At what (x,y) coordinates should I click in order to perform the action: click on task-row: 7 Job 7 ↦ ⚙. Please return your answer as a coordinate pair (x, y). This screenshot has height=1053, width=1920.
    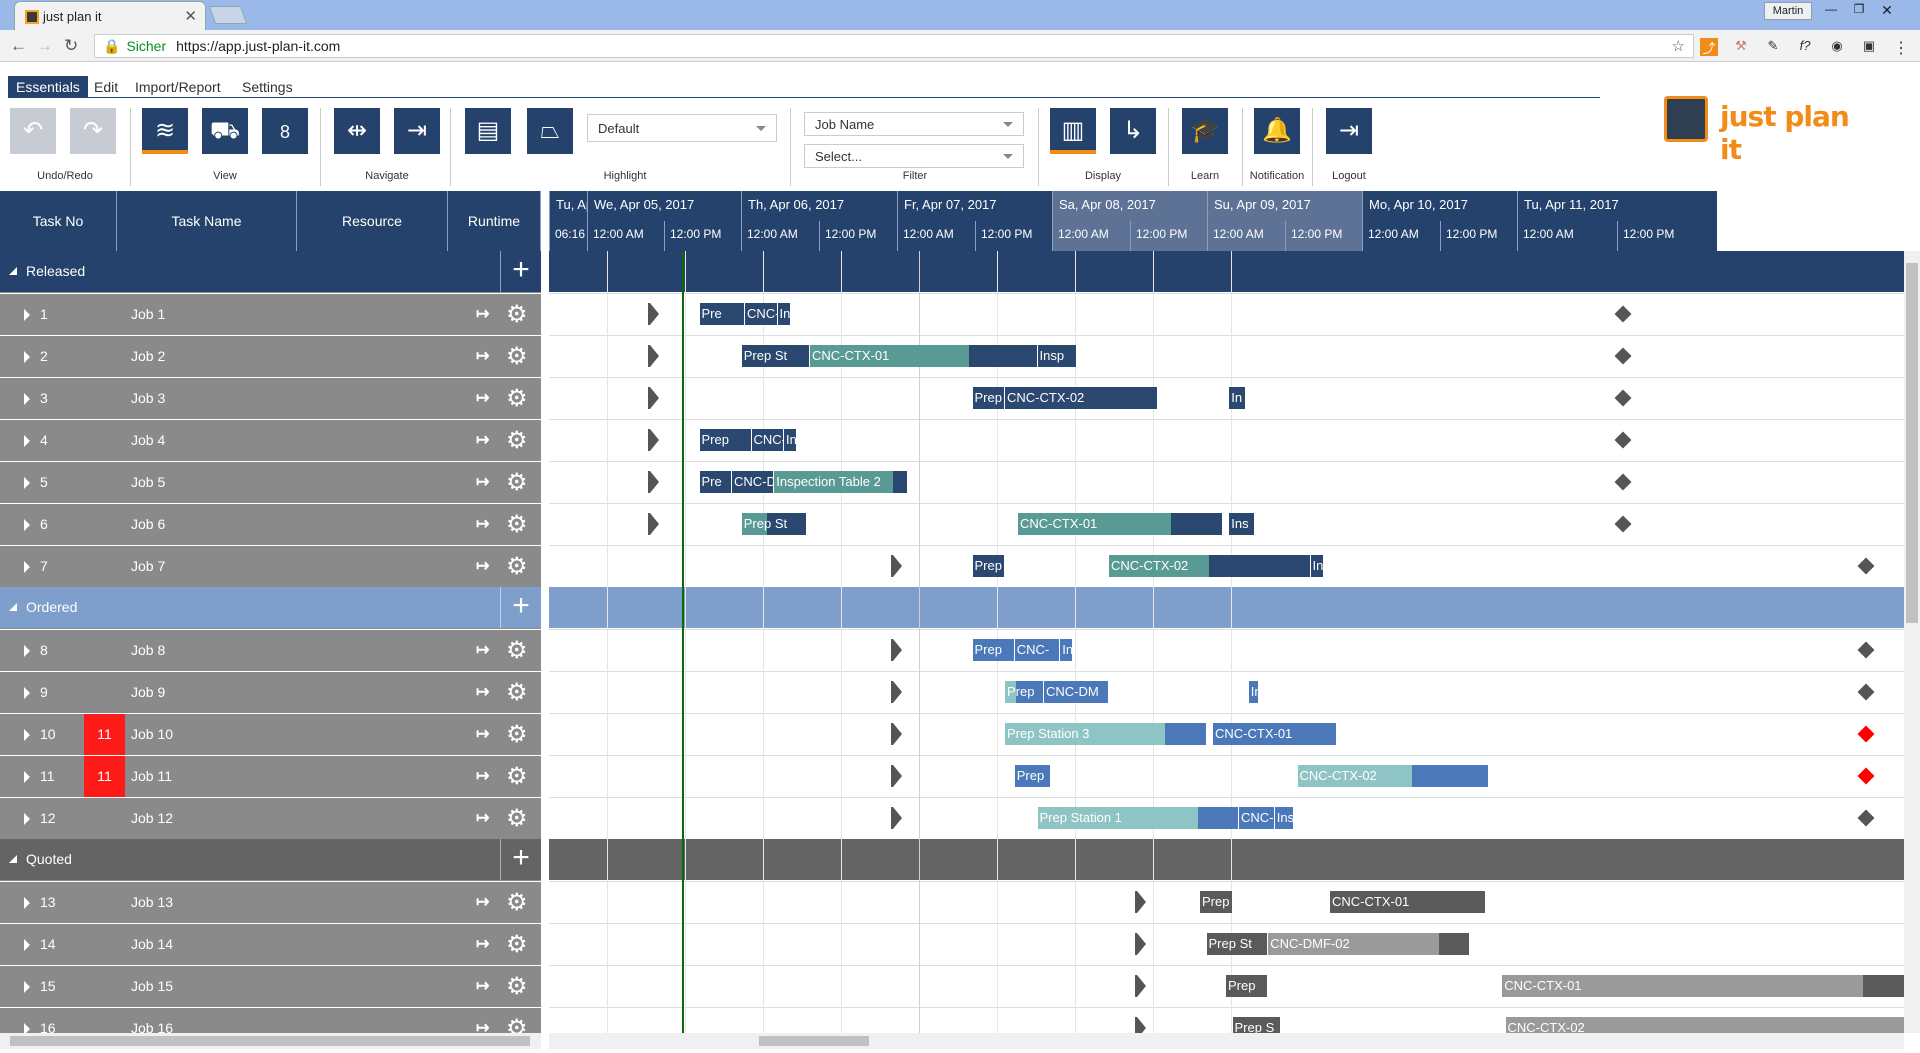
    Looking at the image, I should click on (270, 566).